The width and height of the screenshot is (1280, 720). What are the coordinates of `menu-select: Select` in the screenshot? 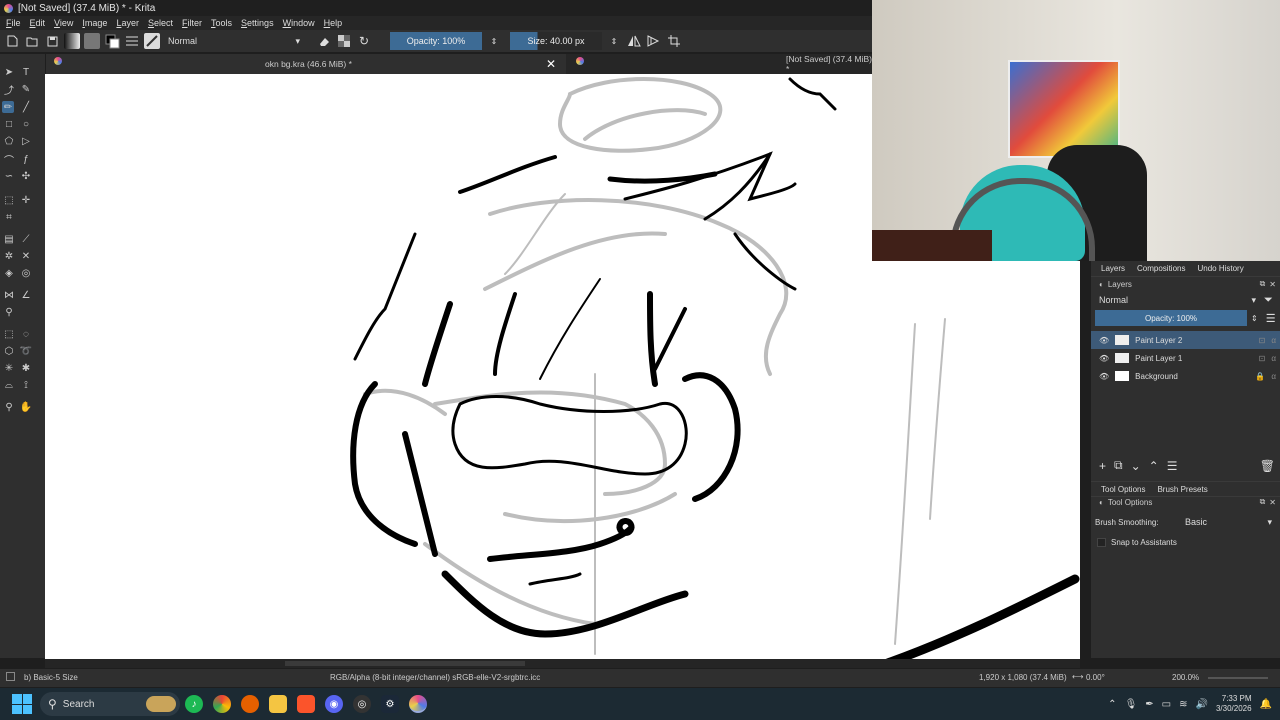 It's located at (160, 23).